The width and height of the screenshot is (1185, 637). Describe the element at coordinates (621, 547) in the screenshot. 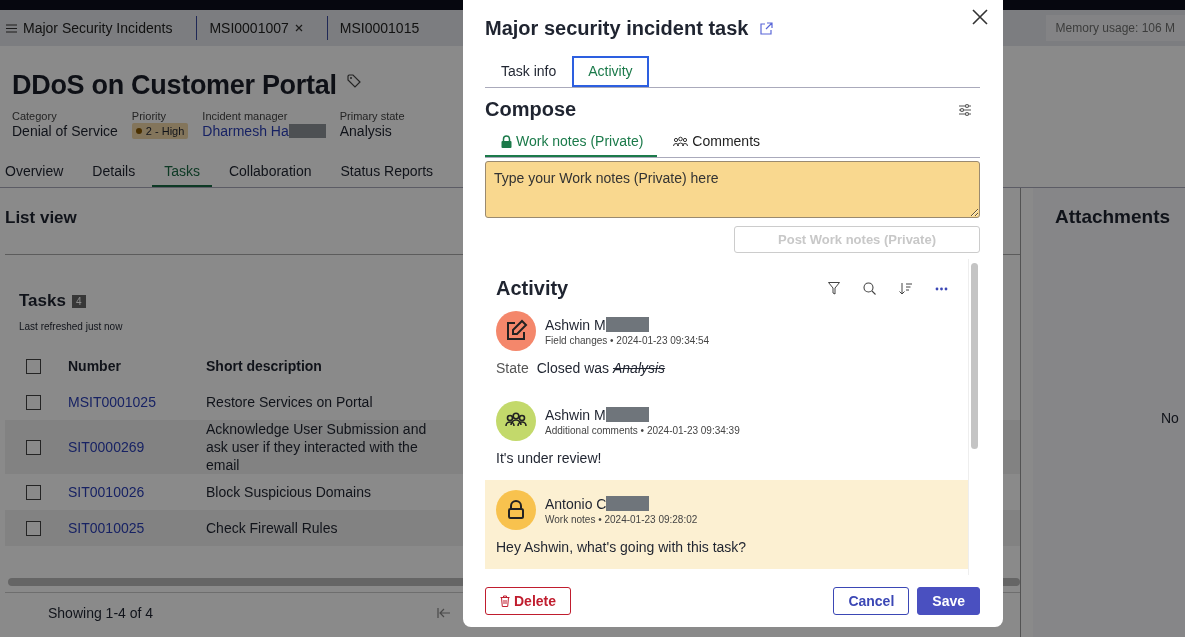

I see `comment-text: Hey Ashwin, what's going with this task?` at that location.